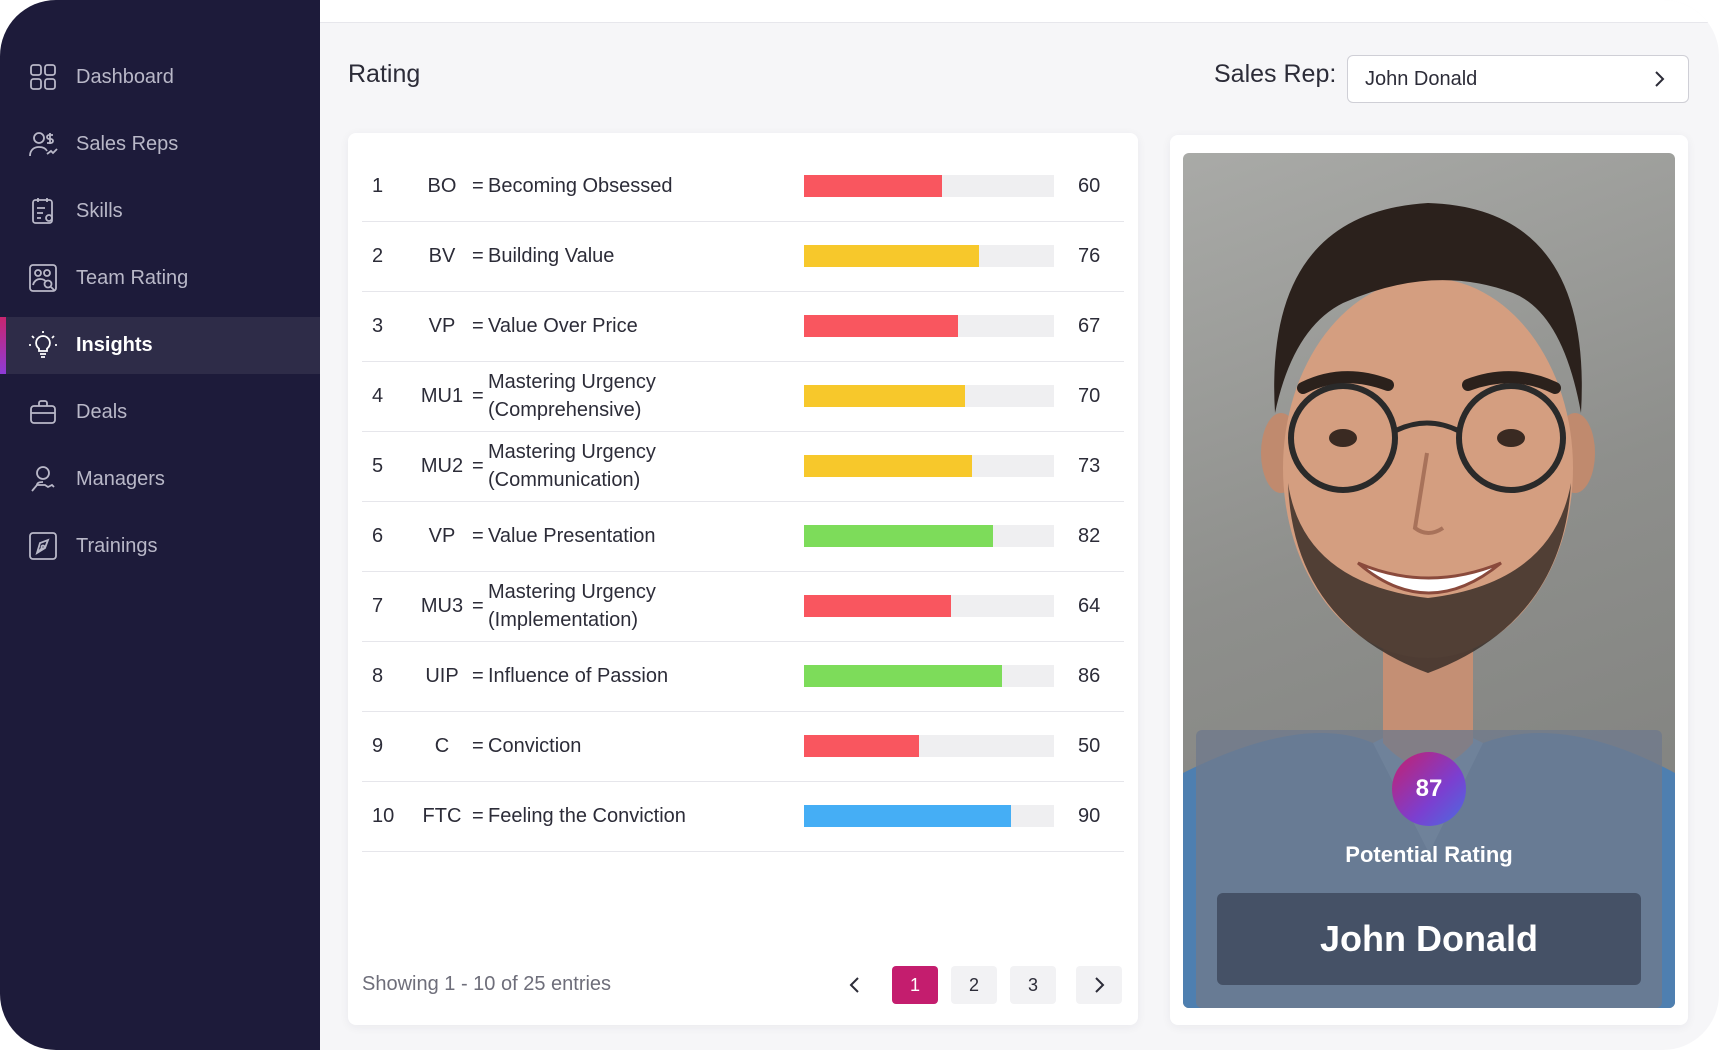  I want to click on rating-code: C, so click(442, 746).